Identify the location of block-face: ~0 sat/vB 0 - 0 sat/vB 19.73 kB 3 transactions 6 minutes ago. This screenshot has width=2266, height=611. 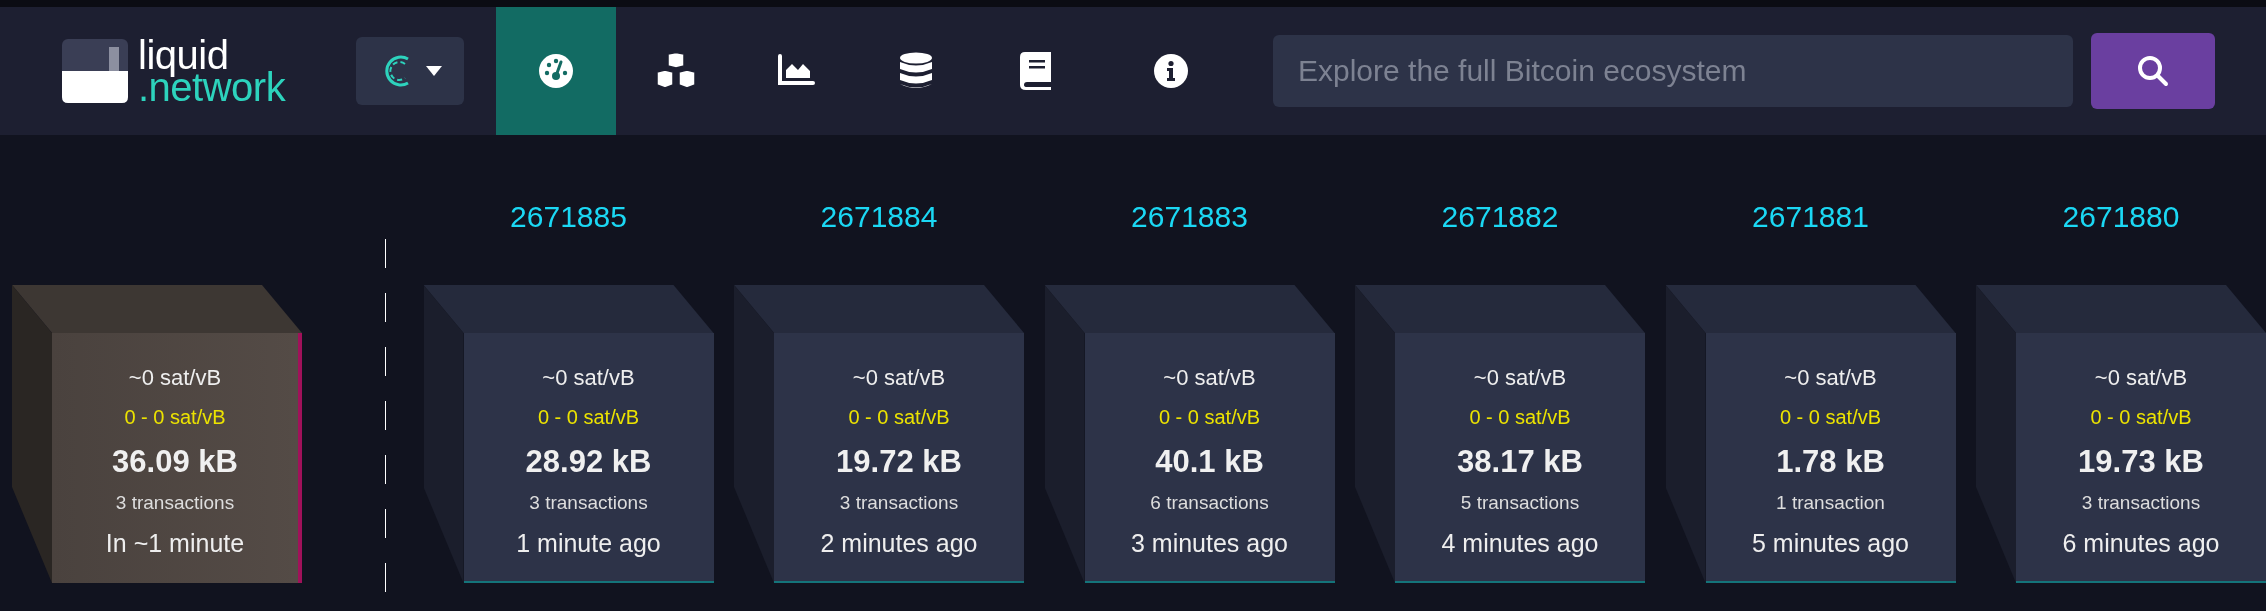
(2141, 458).